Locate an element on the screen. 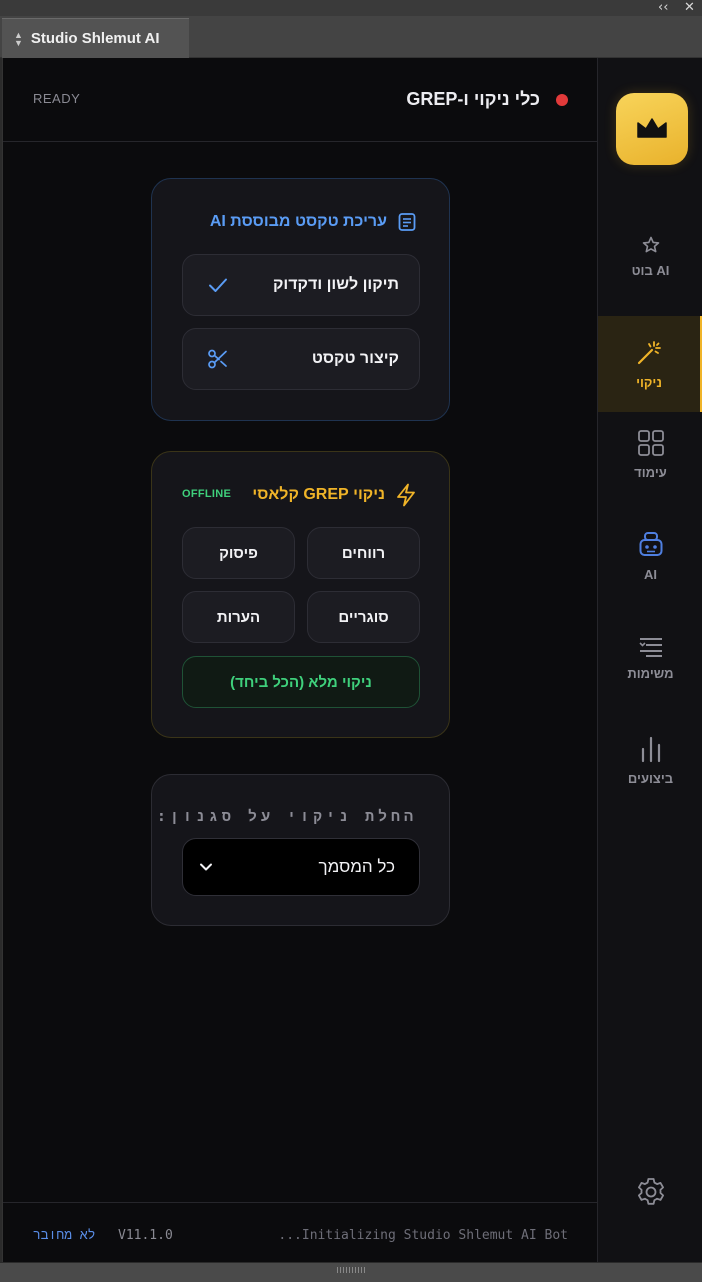 This screenshot has width=702, height=1282. status-indicator-dot is located at coordinates (562, 100).